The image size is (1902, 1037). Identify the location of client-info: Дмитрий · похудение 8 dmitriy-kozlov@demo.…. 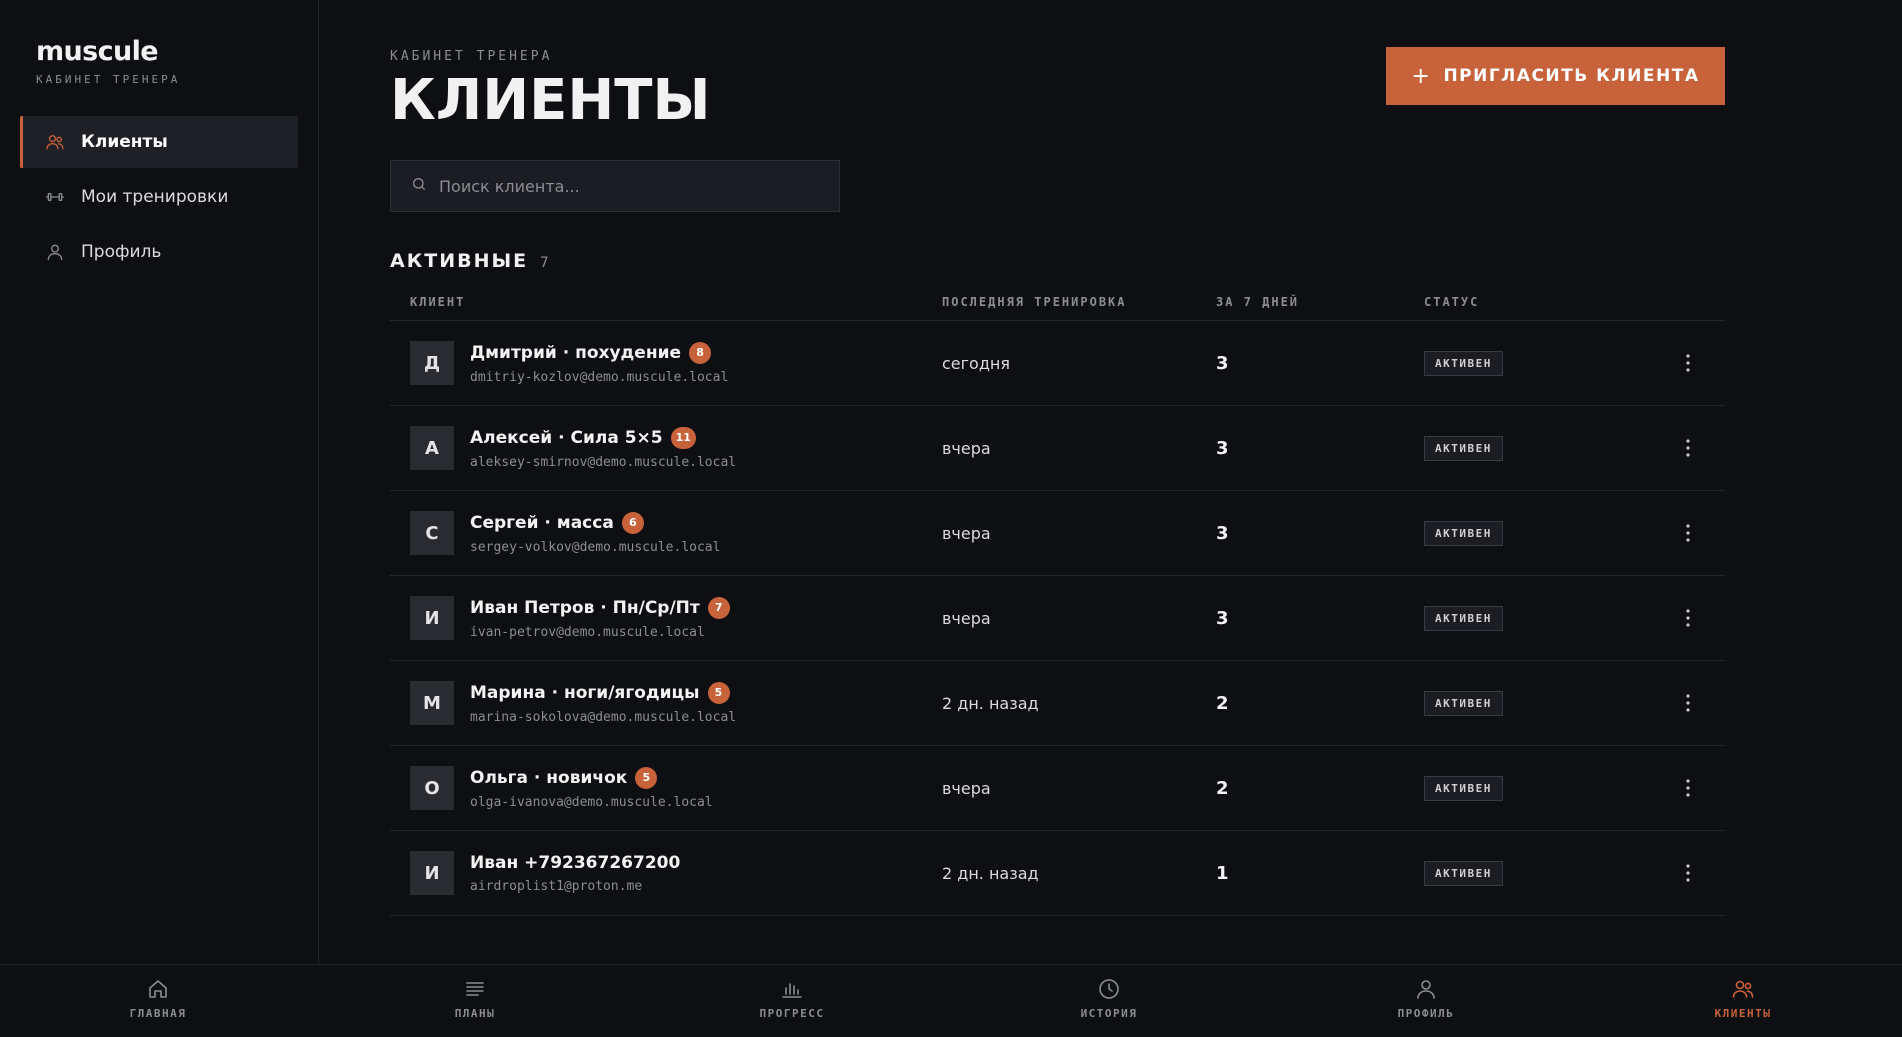
(599, 363).